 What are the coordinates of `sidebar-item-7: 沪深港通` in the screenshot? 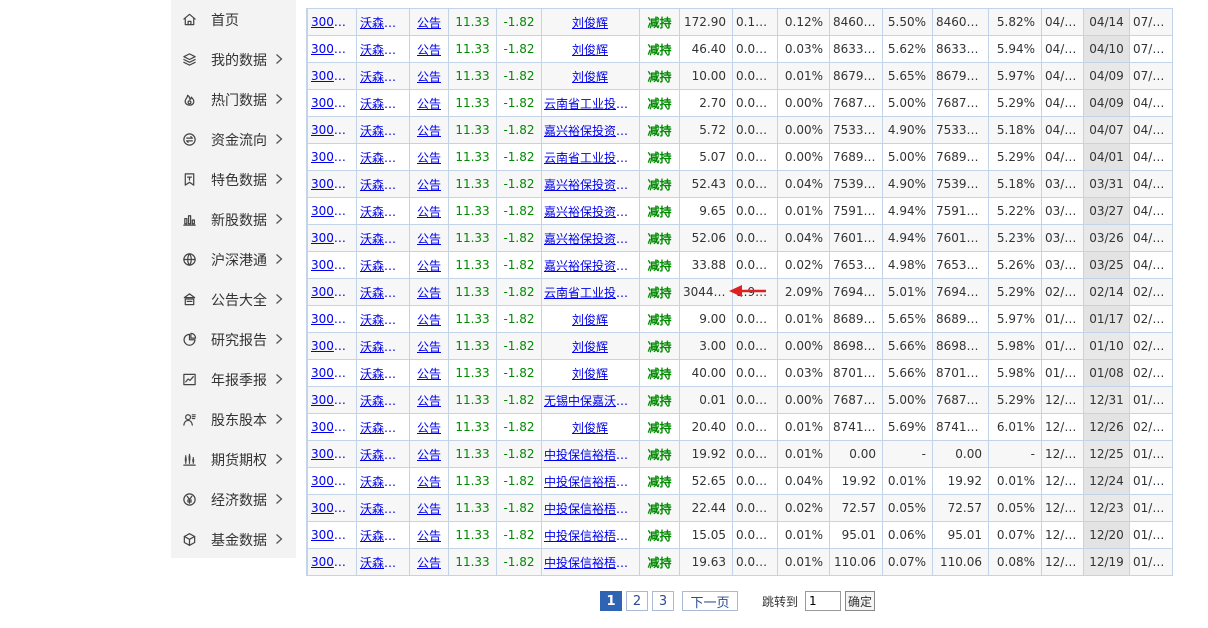 It's located at (233, 260).